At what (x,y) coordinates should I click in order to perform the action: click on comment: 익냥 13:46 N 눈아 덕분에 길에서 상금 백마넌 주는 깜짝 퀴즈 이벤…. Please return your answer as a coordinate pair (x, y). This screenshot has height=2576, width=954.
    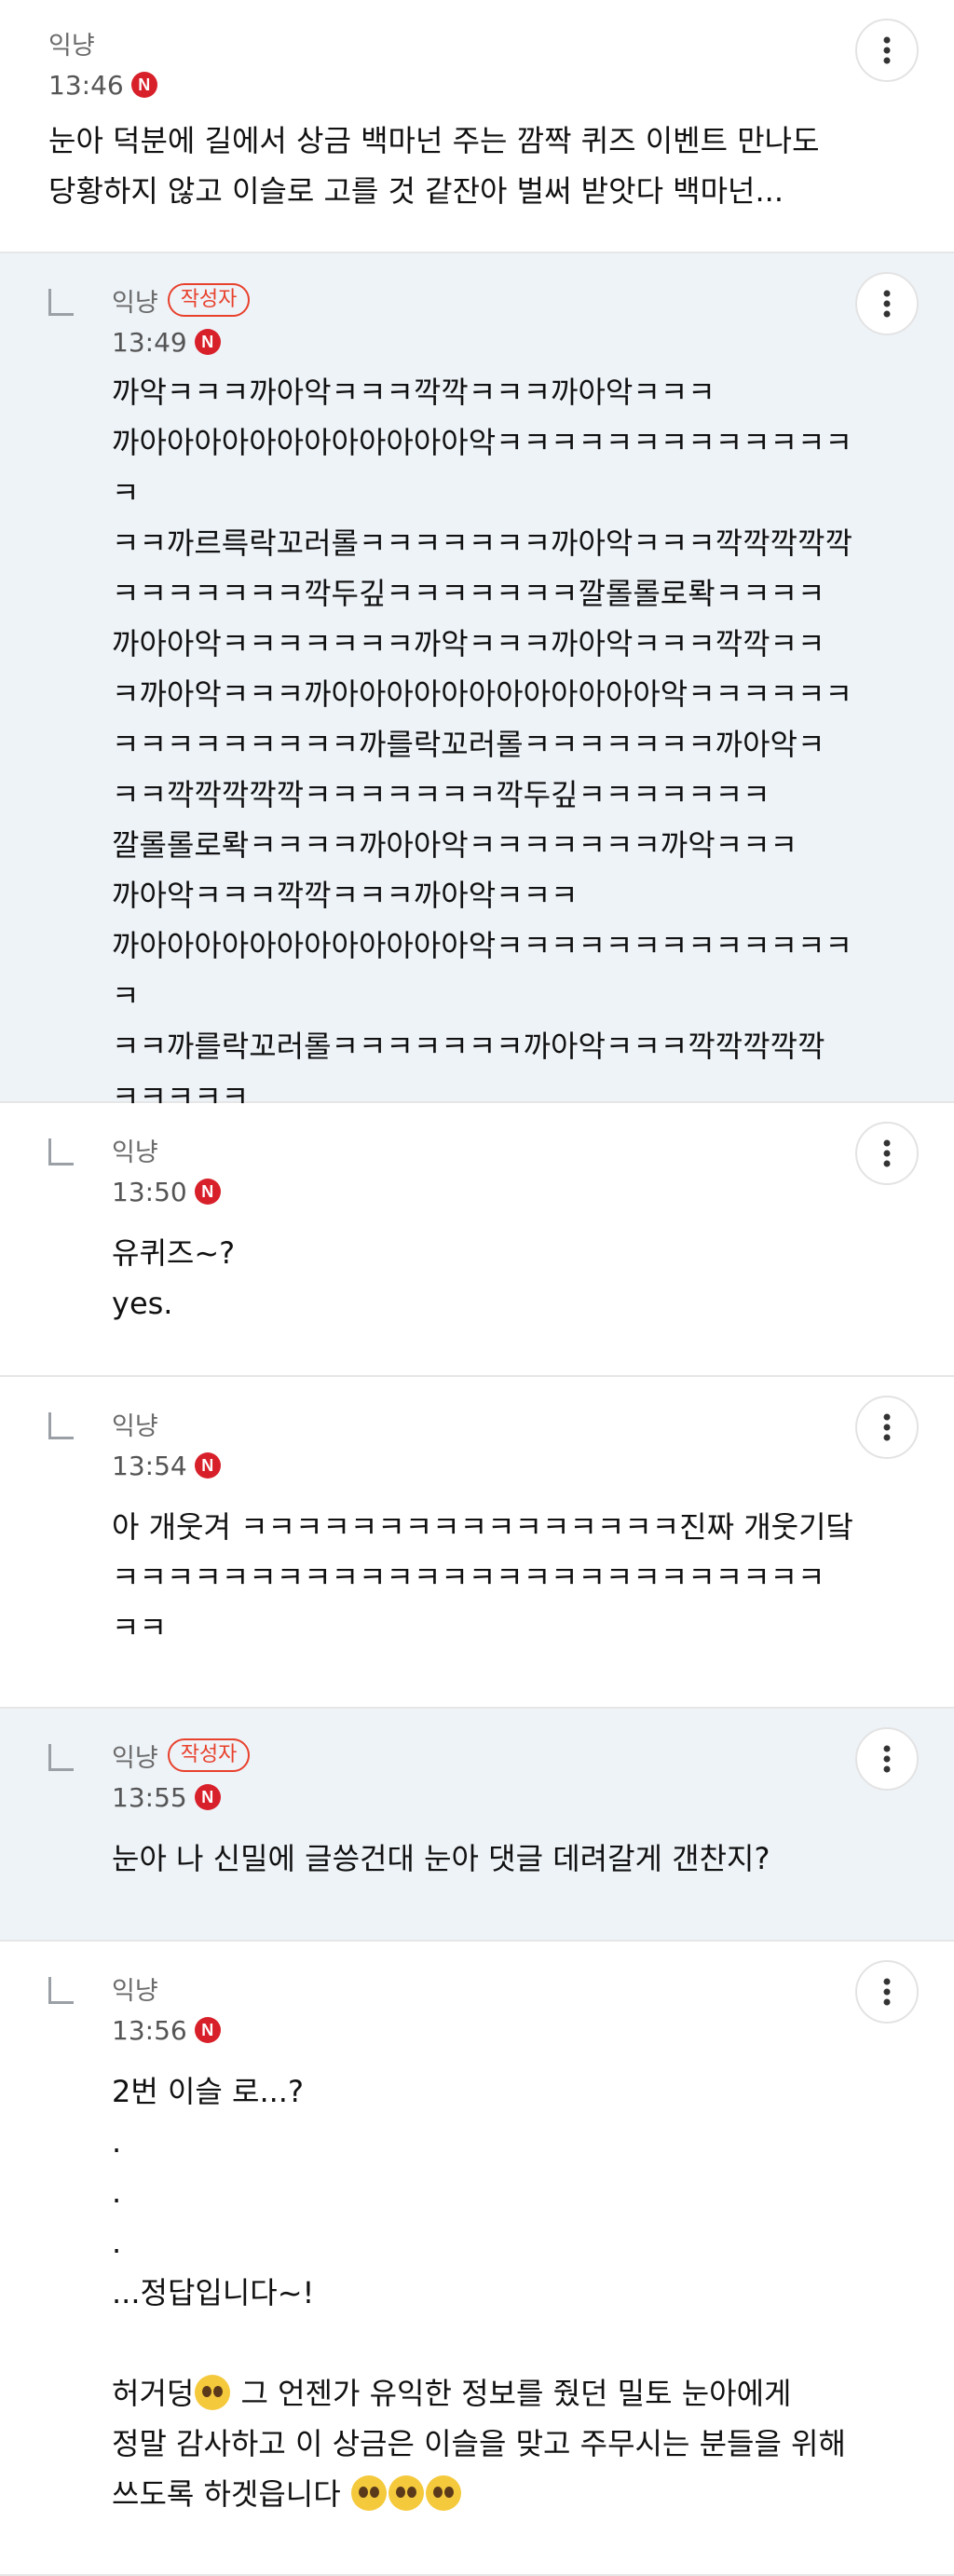
    Looking at the image, I should click on (477, 126).